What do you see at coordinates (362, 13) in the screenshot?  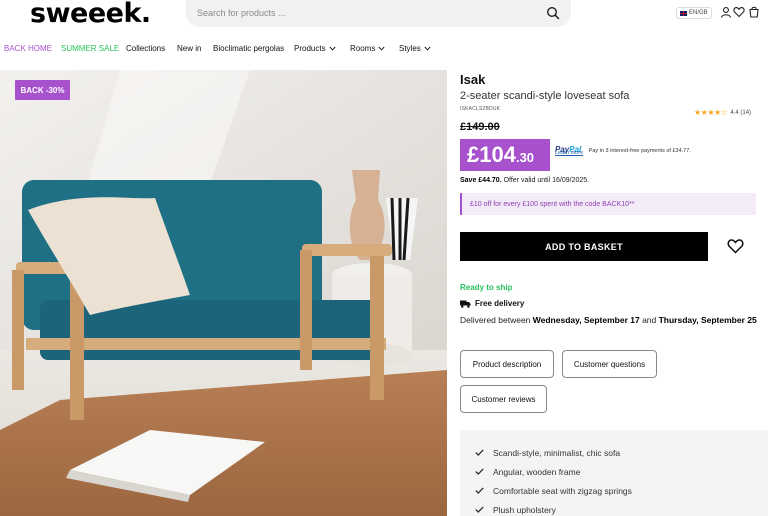 I see `search-input` at bounding box center [362, 13].